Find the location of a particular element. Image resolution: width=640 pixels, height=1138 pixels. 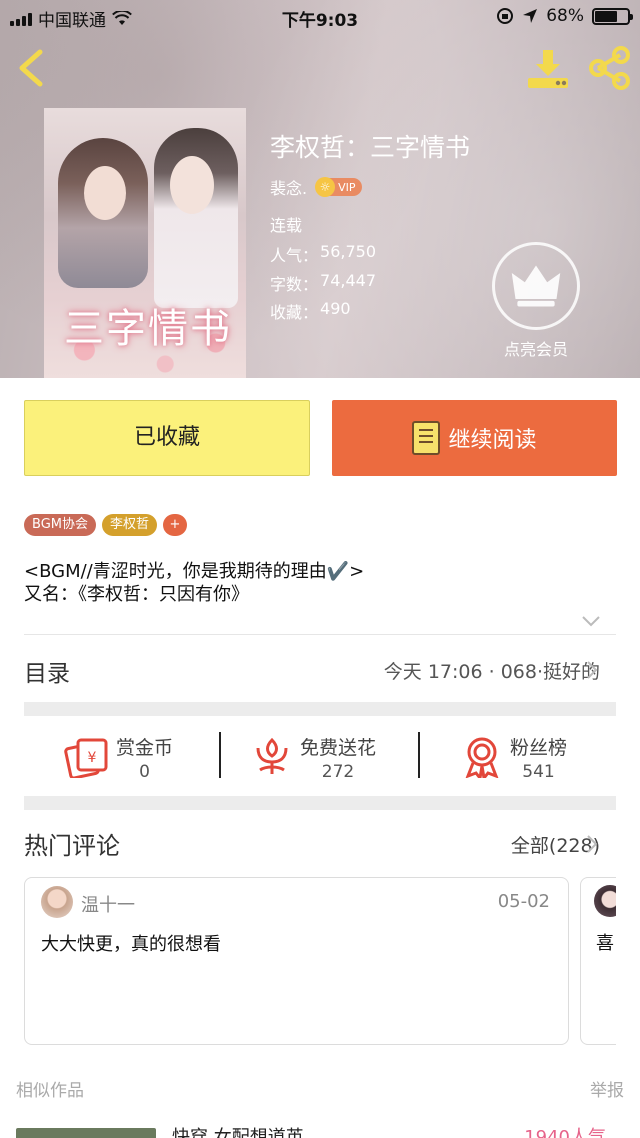

book-cover: 三字情书 is located at coordinates (145, 243).